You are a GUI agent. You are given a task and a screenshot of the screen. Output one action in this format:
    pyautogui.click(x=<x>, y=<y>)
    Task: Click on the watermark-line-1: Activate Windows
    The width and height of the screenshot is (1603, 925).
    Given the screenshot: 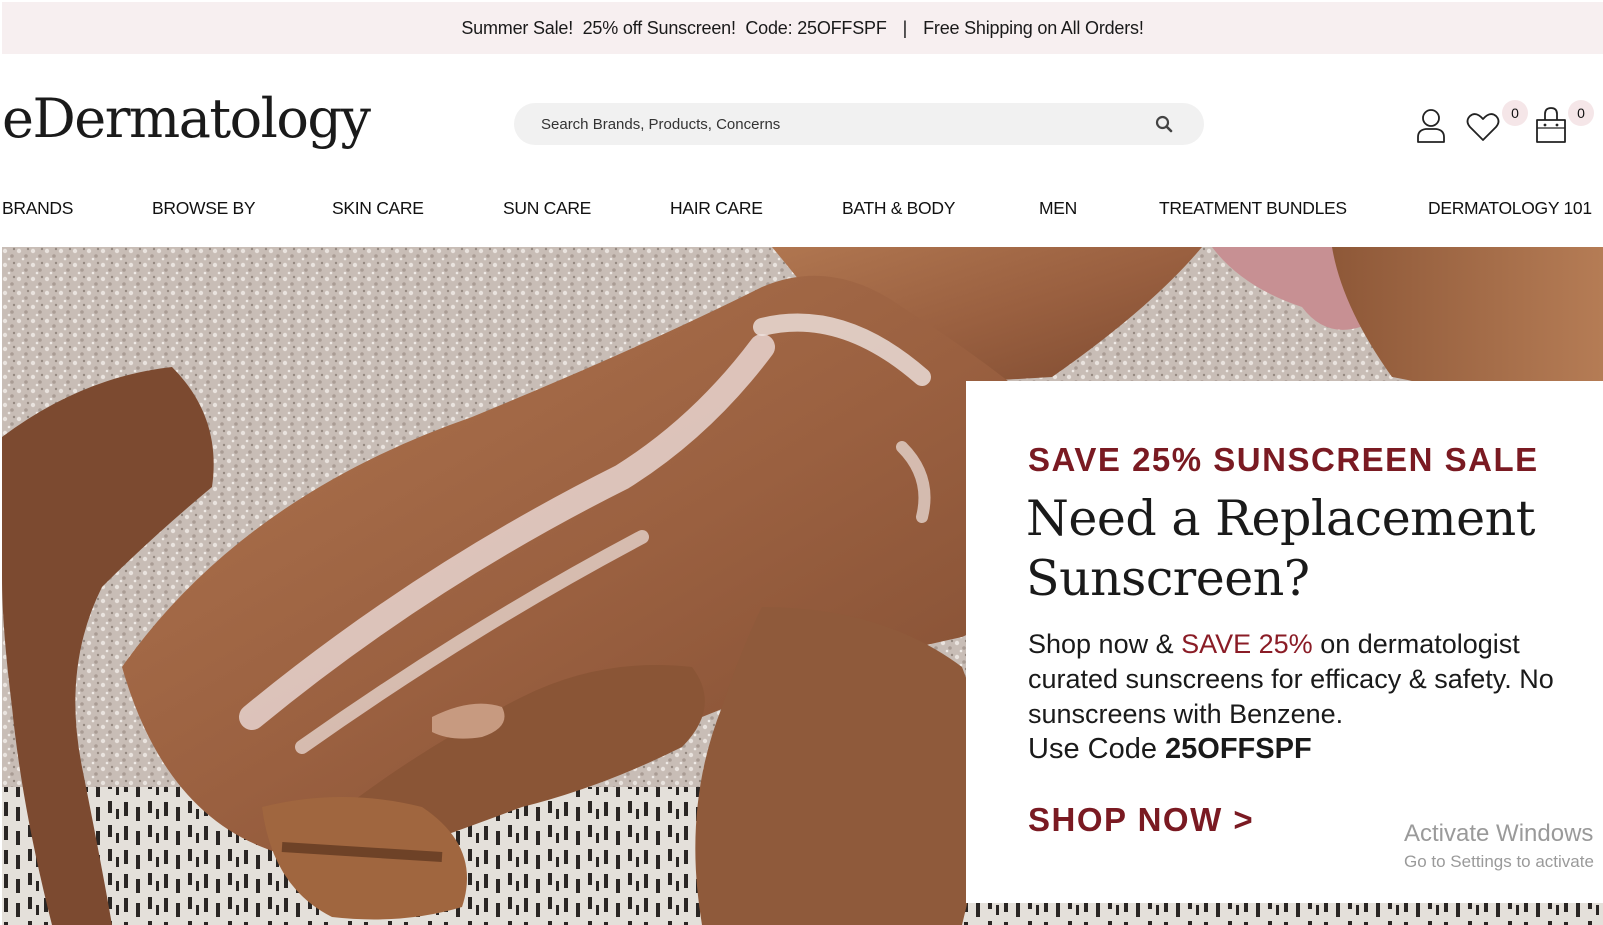 What is the action you would take?
    pyautogui.click(x=1499, y=833)
    